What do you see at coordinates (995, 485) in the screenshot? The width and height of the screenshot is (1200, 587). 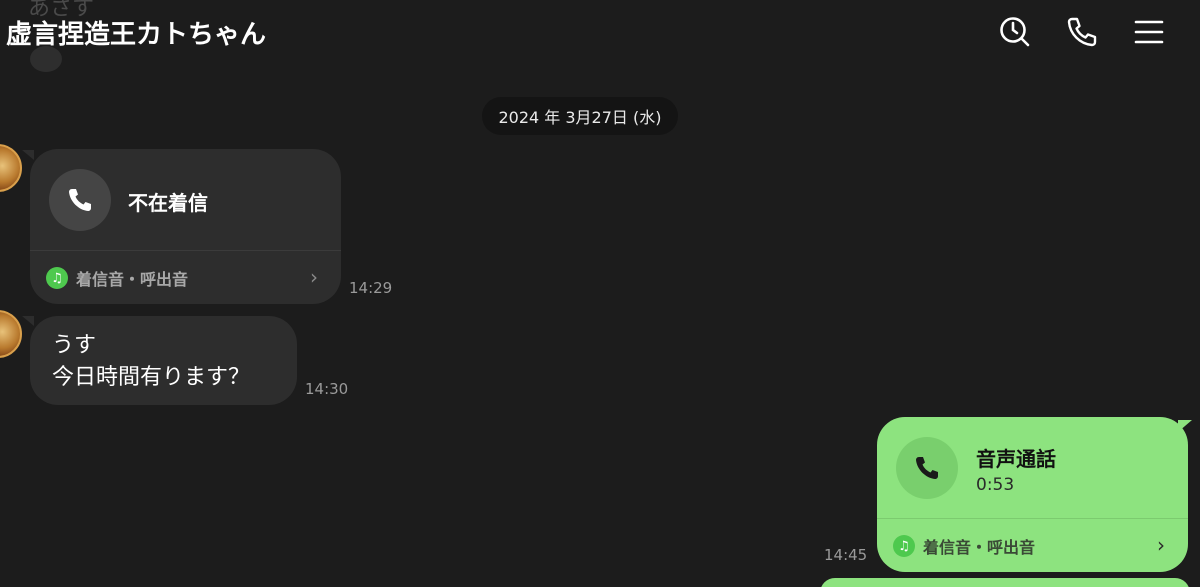 I see `call-duration: 0:53` at bounding box center [995, 485].